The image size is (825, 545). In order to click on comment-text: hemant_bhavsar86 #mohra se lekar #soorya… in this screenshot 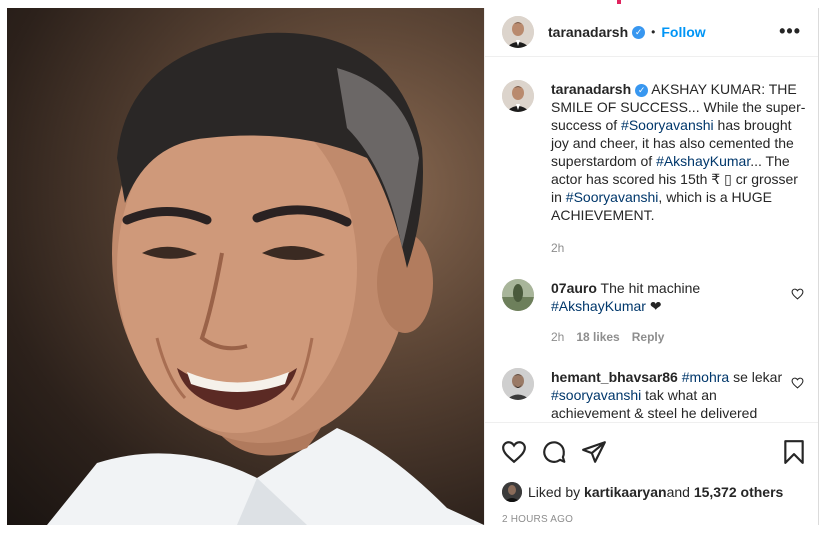, I will do `click(671, 395)`.